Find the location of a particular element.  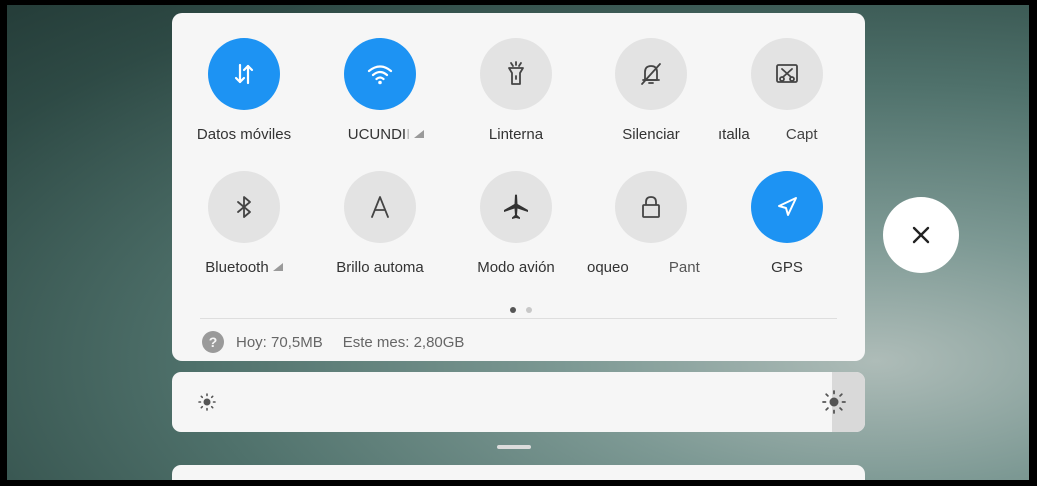

tile-label: Datos móviles is located at coordinates (244, 134).